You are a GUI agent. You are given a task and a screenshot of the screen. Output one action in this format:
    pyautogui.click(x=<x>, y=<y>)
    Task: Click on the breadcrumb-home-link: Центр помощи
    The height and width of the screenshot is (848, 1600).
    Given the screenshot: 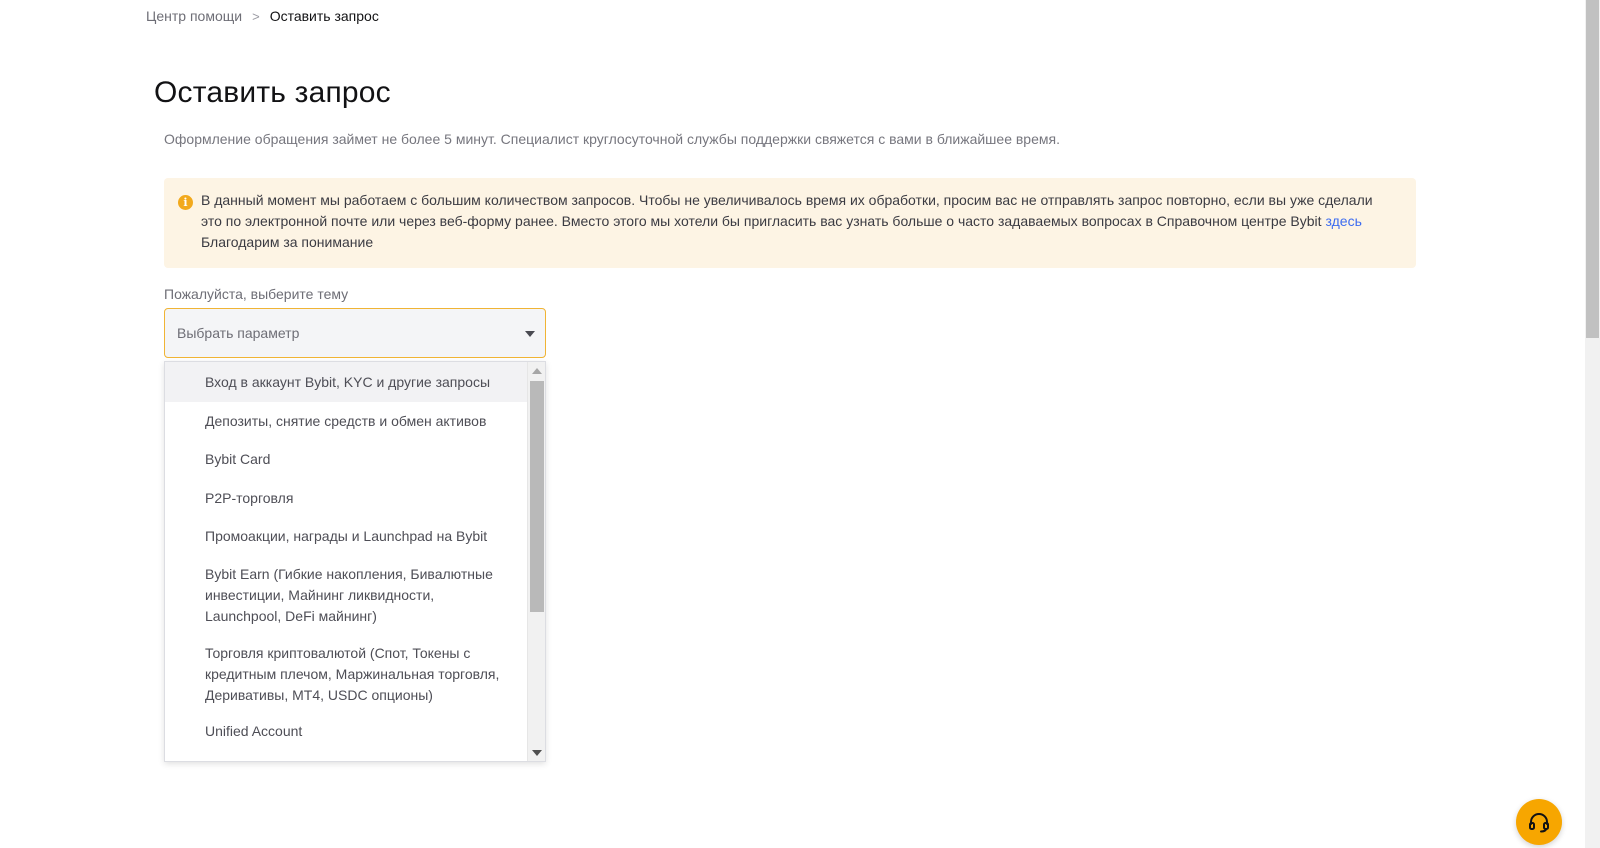 What is the action you would take?
    pyautogui.click(x=194, y=16)
    